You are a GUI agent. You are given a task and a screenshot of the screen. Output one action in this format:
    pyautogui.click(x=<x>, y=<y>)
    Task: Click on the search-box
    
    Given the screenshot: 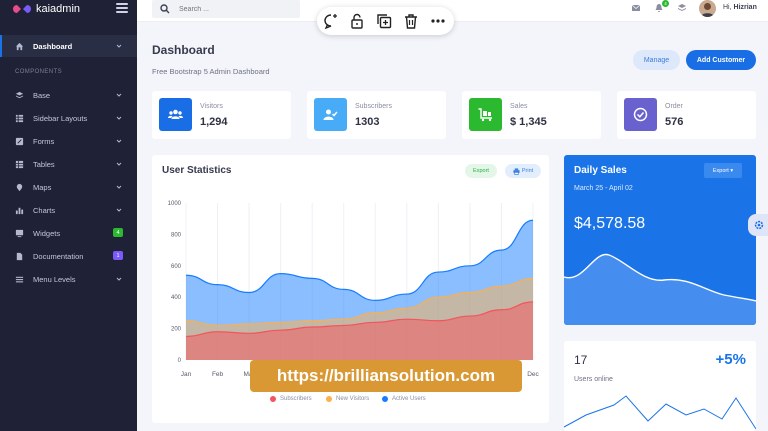 What is the action you would take?
    pyautogui.click(x=226, y=9)
    